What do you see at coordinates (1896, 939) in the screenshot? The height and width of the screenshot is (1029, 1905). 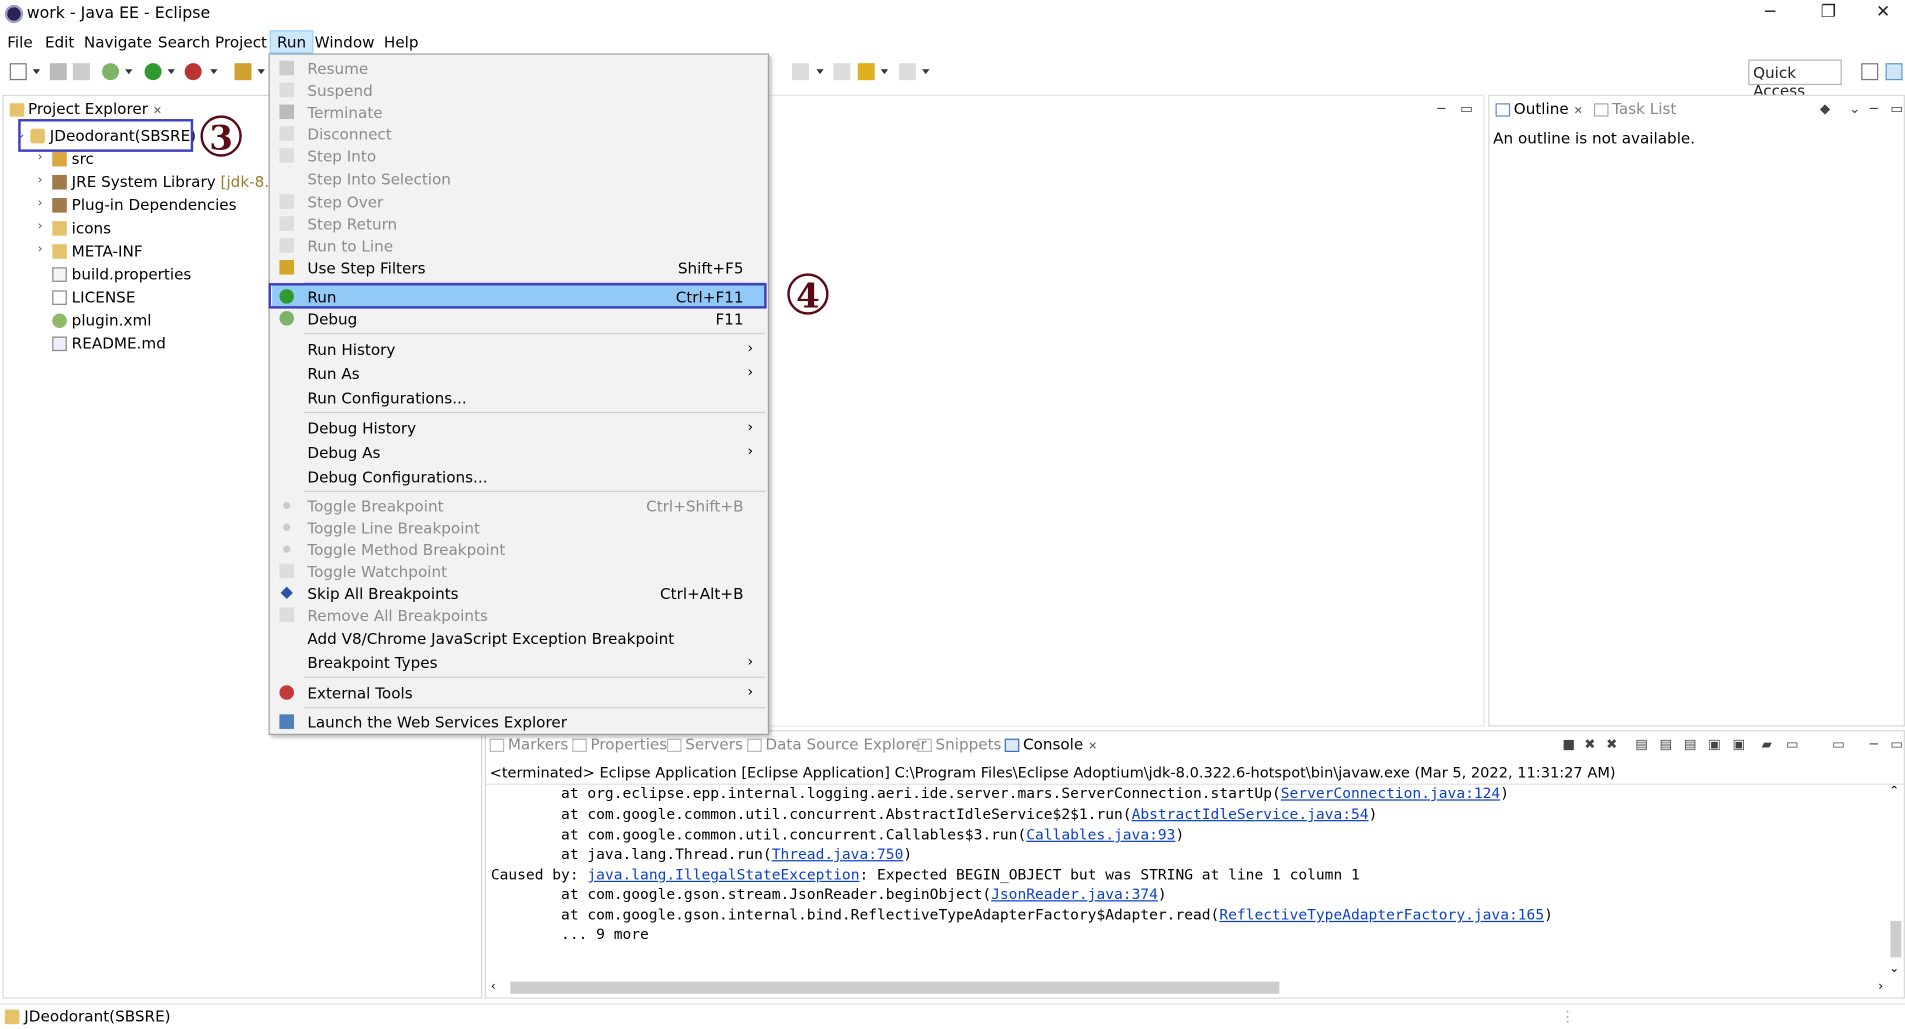 I see `vertical-scroll-thumb` at bounding box center [1896, 939].